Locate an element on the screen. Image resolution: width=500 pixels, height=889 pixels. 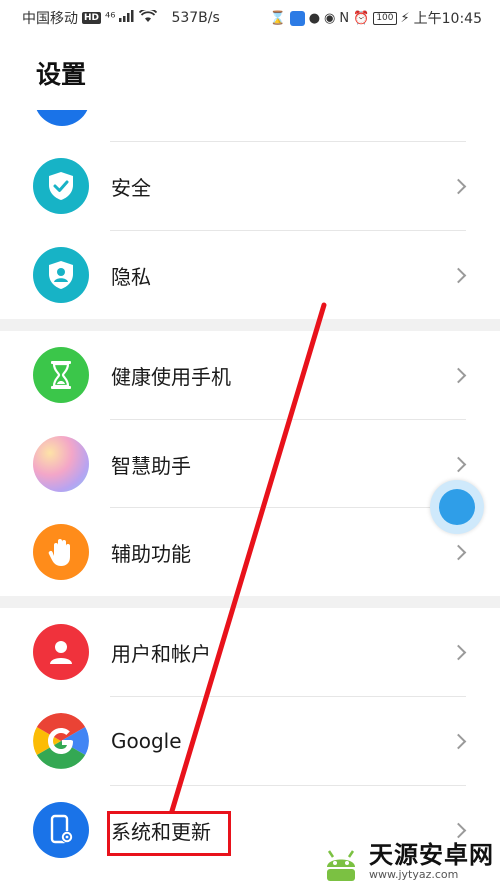
phone-settings-icon is located at coordinates (61, 830).